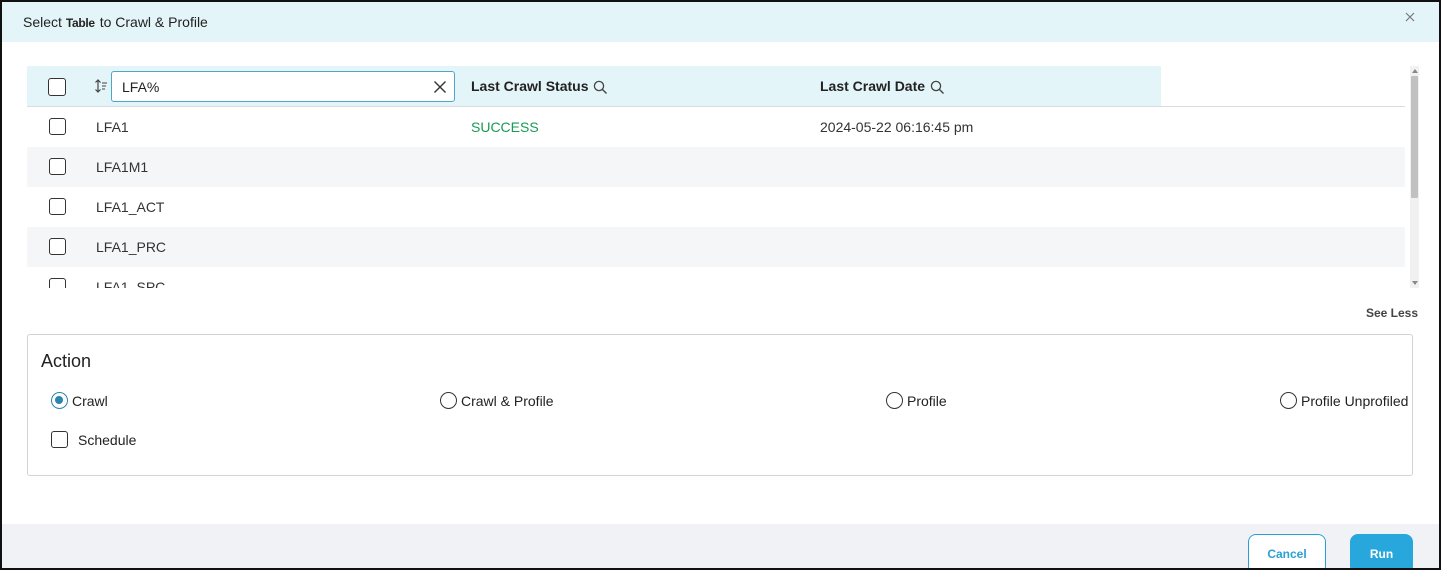  I want to click on table-row: LFA1_ACT, so click(716, 207).